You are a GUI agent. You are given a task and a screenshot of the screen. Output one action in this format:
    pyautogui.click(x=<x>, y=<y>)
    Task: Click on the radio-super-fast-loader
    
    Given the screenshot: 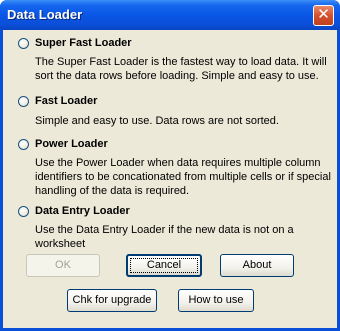 What is the action you would take?
    pyautogui.click(x=23, y=43)
    